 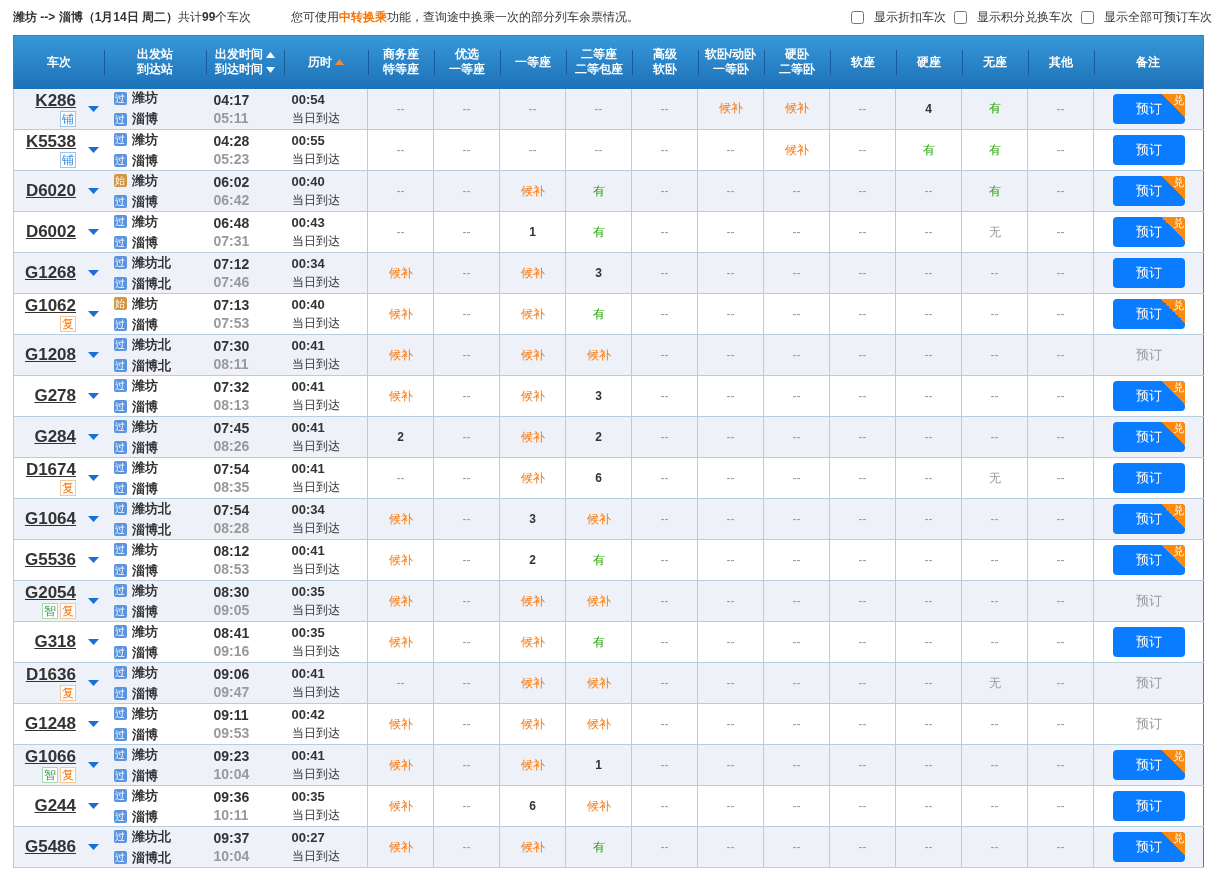 I want to click on train-number: D6002, so click(x=50, y=232).